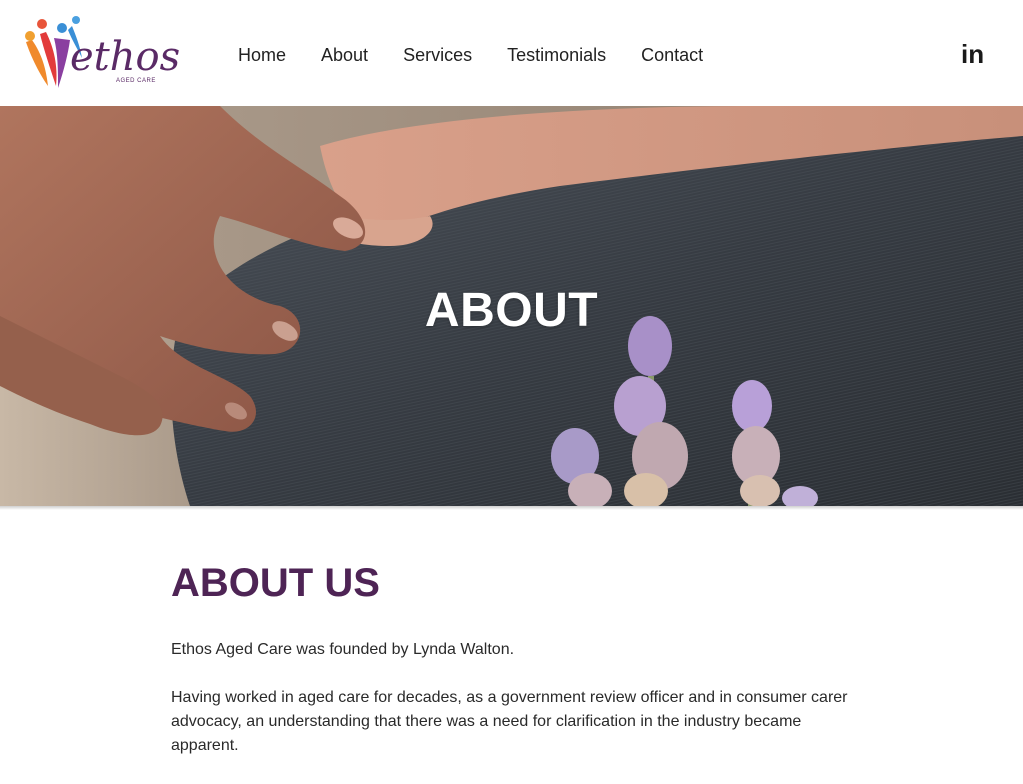 This screenshot has height=784, width=1023. What do you see at coordinates (437, 55) in the screenshot?
I see `nav-services: Services` at bounding box center [437, 55].